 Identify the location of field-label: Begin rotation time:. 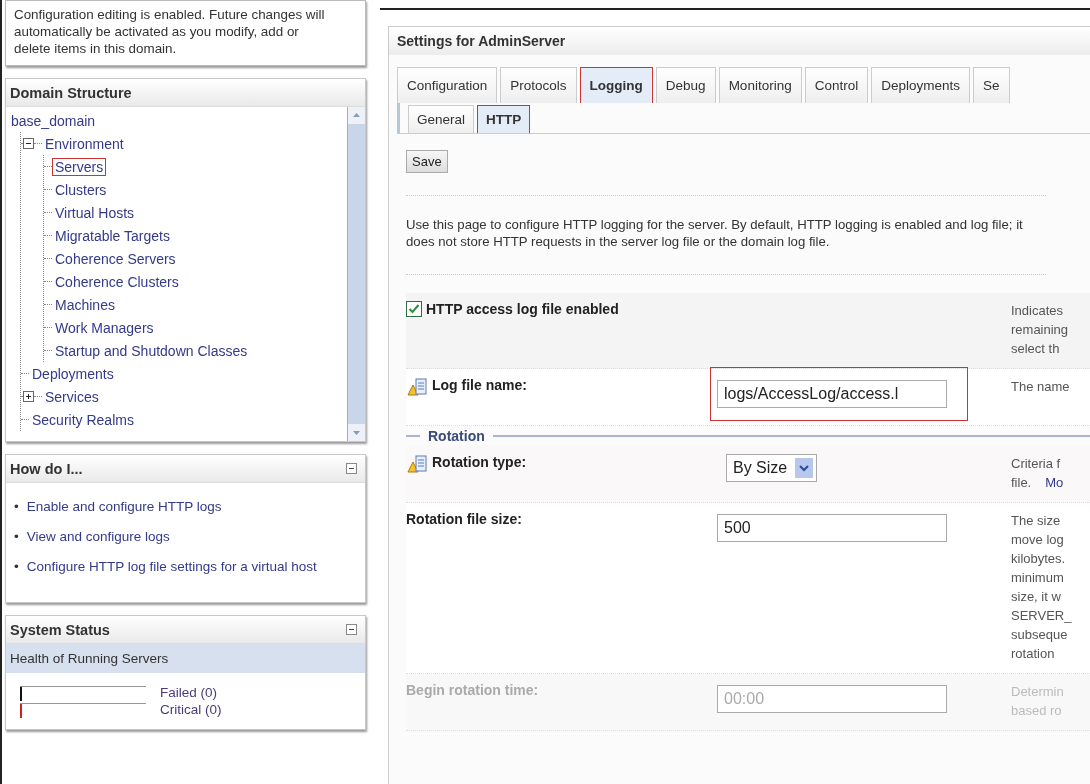
(472, 690).